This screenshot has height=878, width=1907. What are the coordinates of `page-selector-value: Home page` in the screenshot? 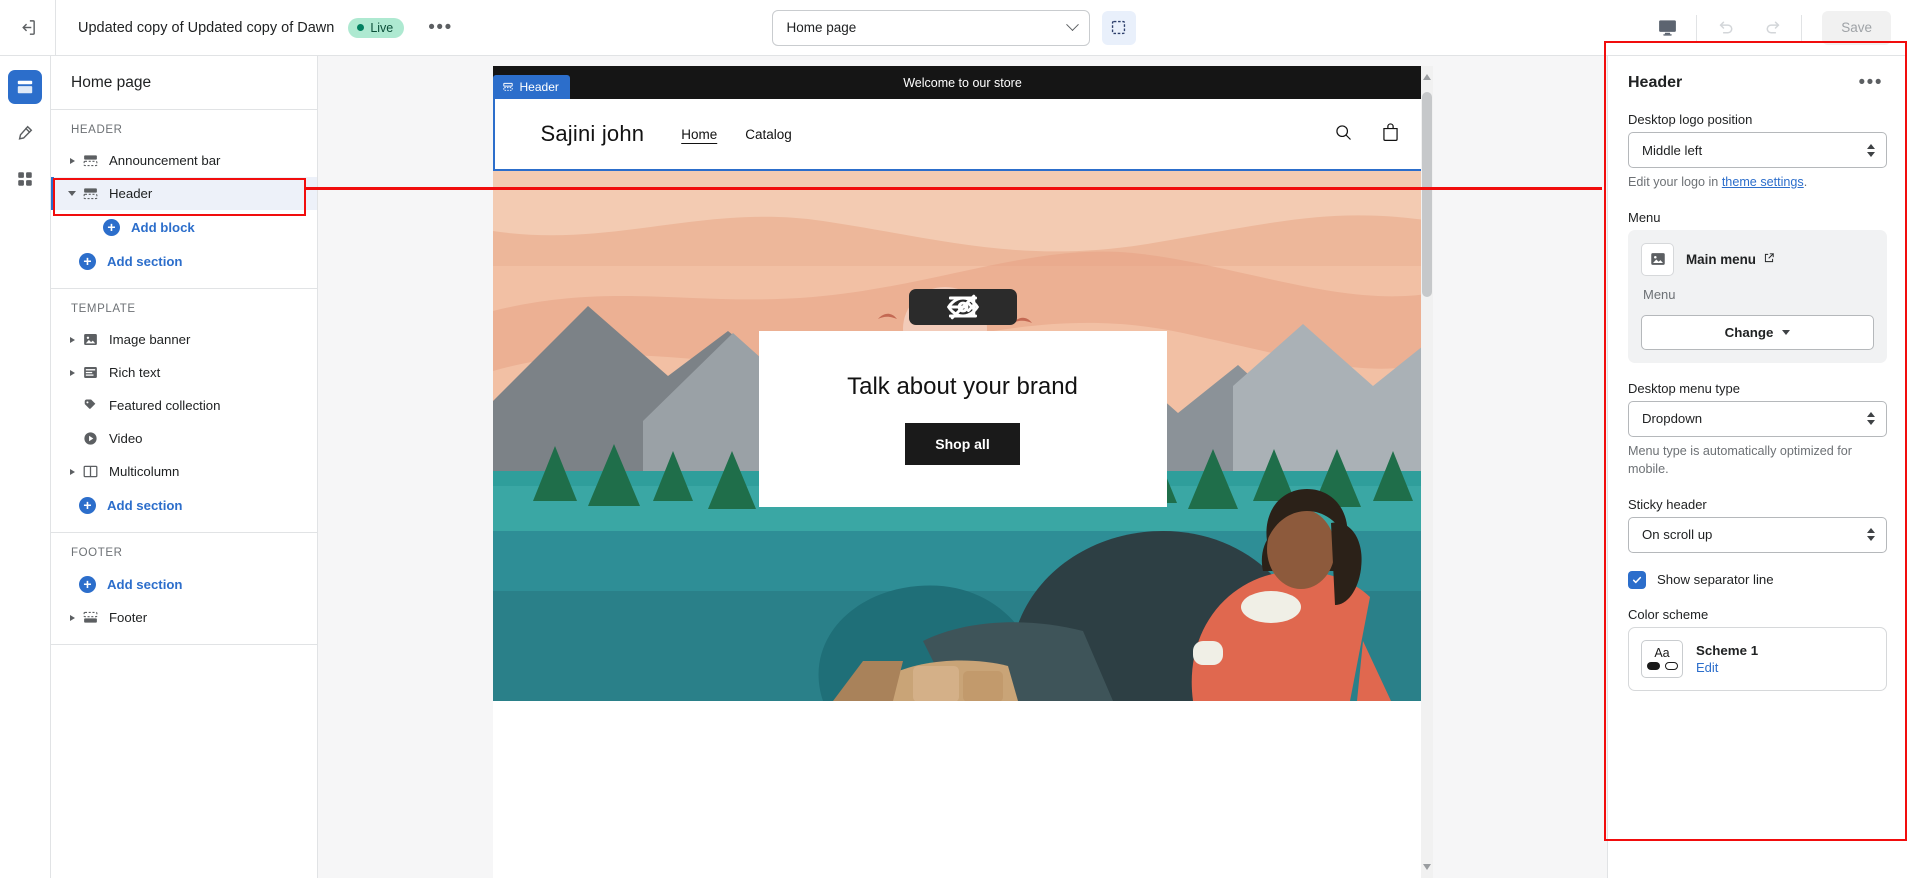 It's located at (821, 27).